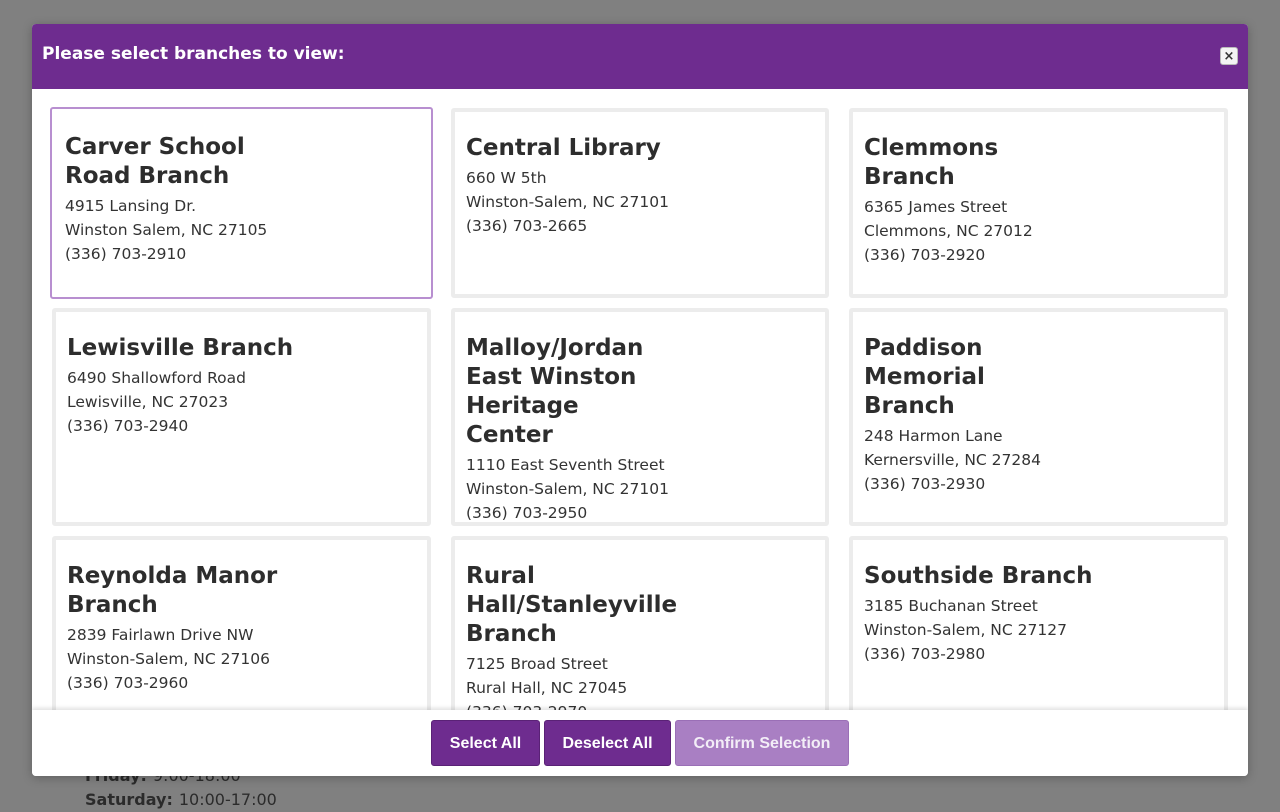 The image size is (1280, 812). Describe the element at coordinates (547, 688) in the screenshot. I see `branch-city: Rural Hall, NC 27045` at that location.